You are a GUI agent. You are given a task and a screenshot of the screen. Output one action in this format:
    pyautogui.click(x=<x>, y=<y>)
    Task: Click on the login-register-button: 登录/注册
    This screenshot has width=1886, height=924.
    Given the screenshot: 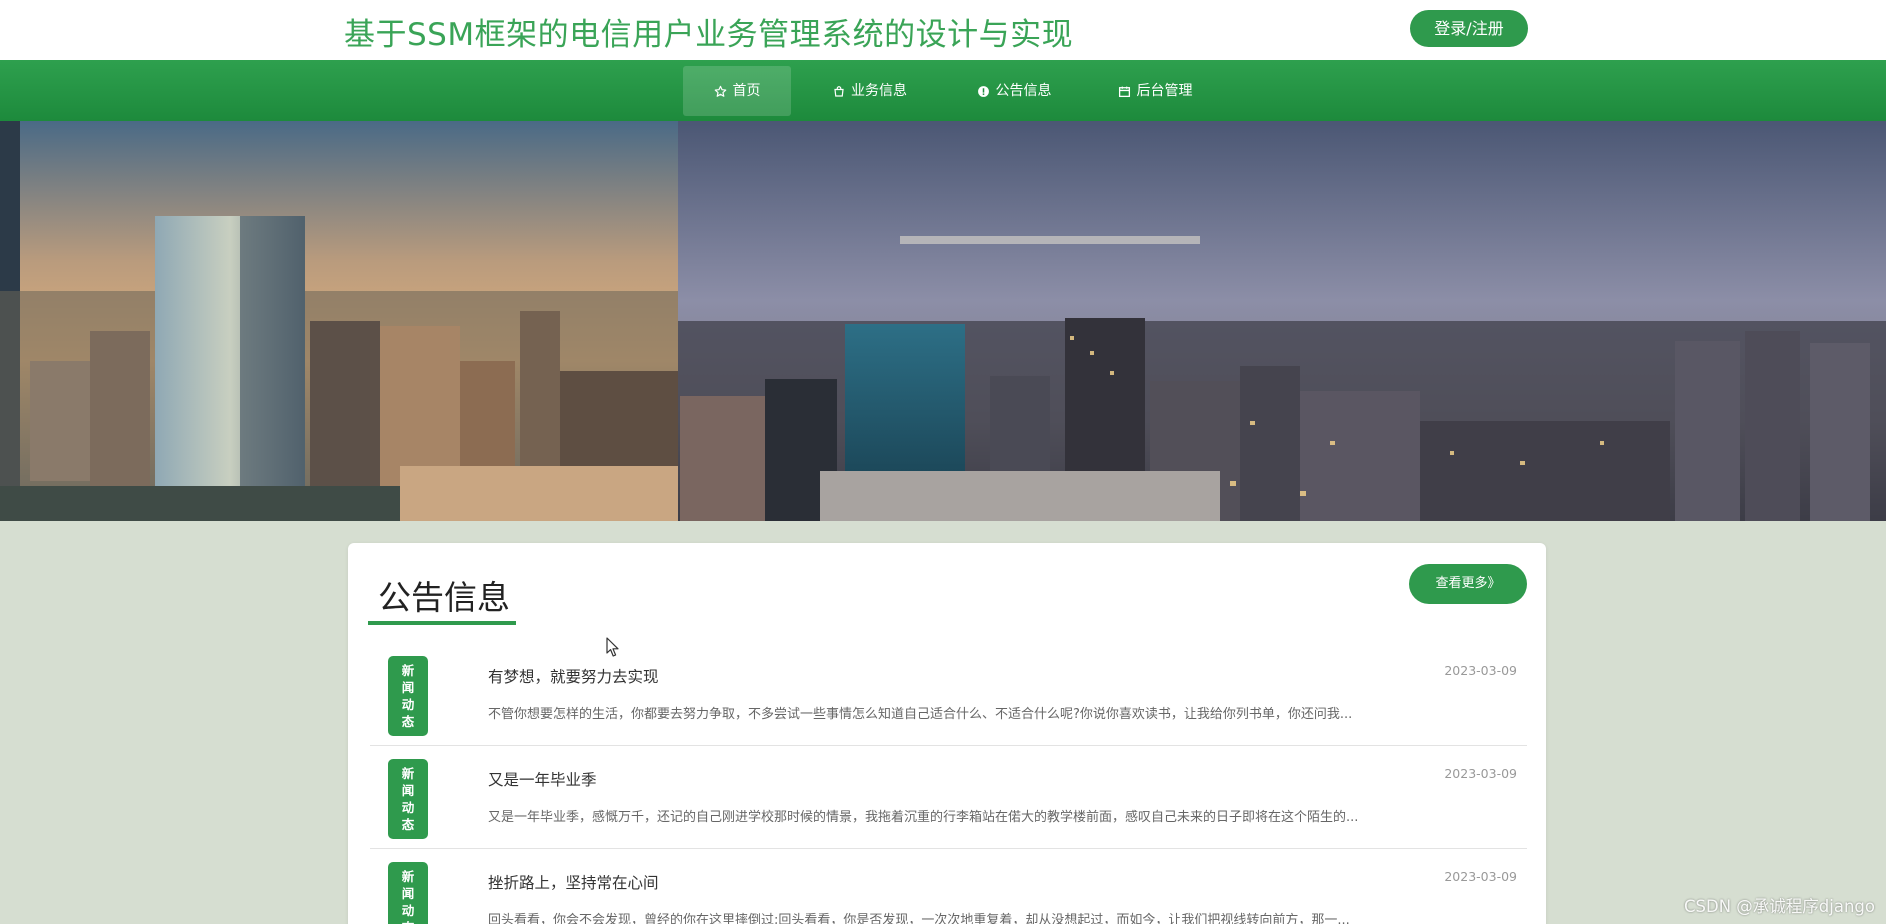 What is the action you would take?
    pyautogui.click(x=1469, y=28)
    